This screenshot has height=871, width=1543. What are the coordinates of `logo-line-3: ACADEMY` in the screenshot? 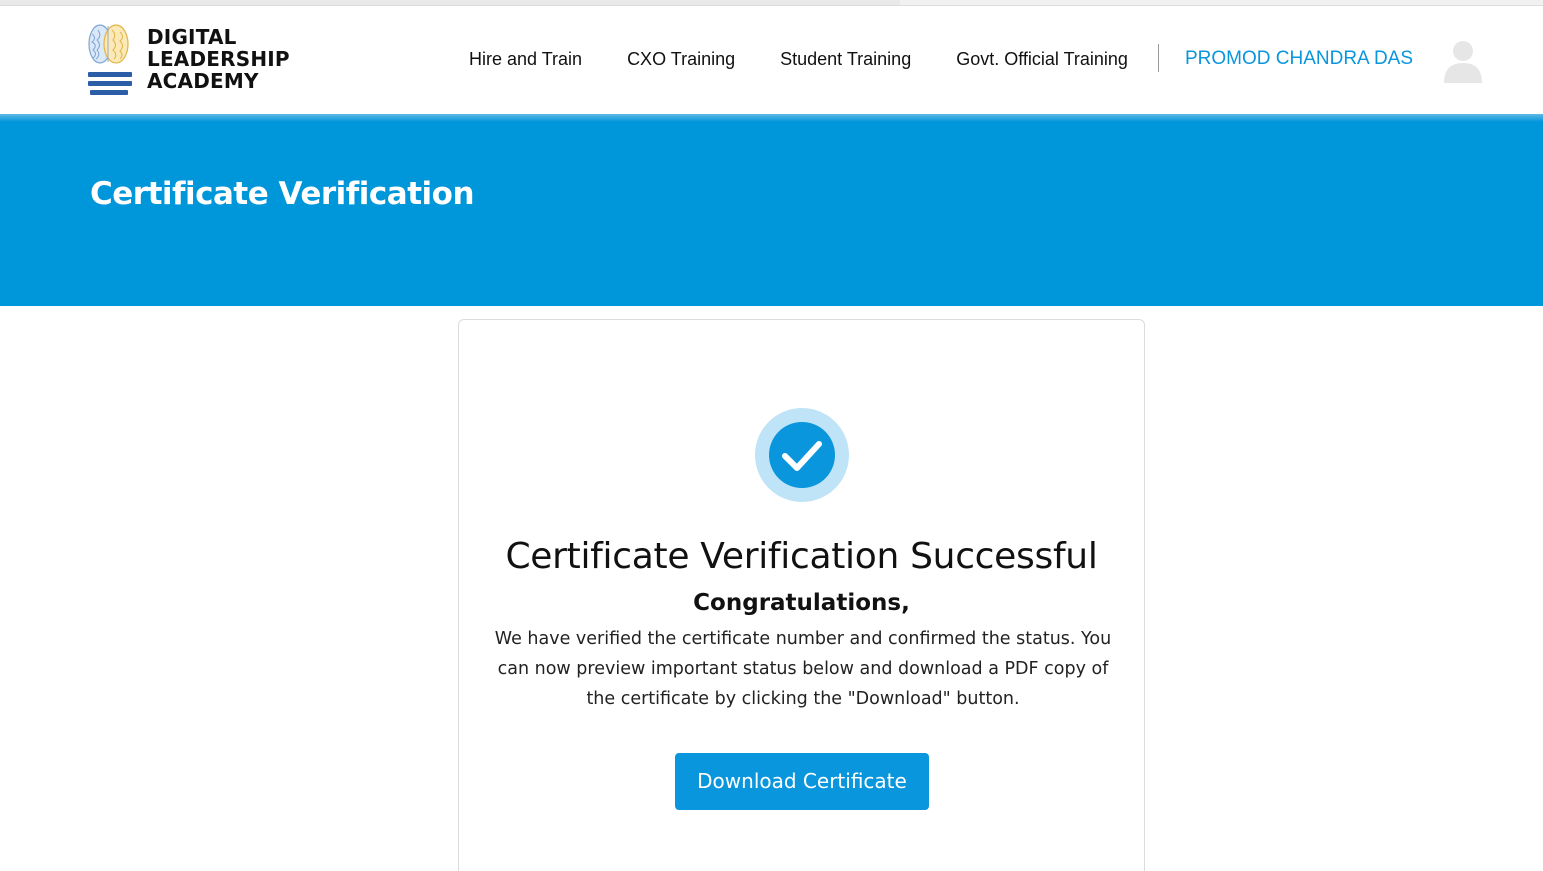 It's located at (203, 81).